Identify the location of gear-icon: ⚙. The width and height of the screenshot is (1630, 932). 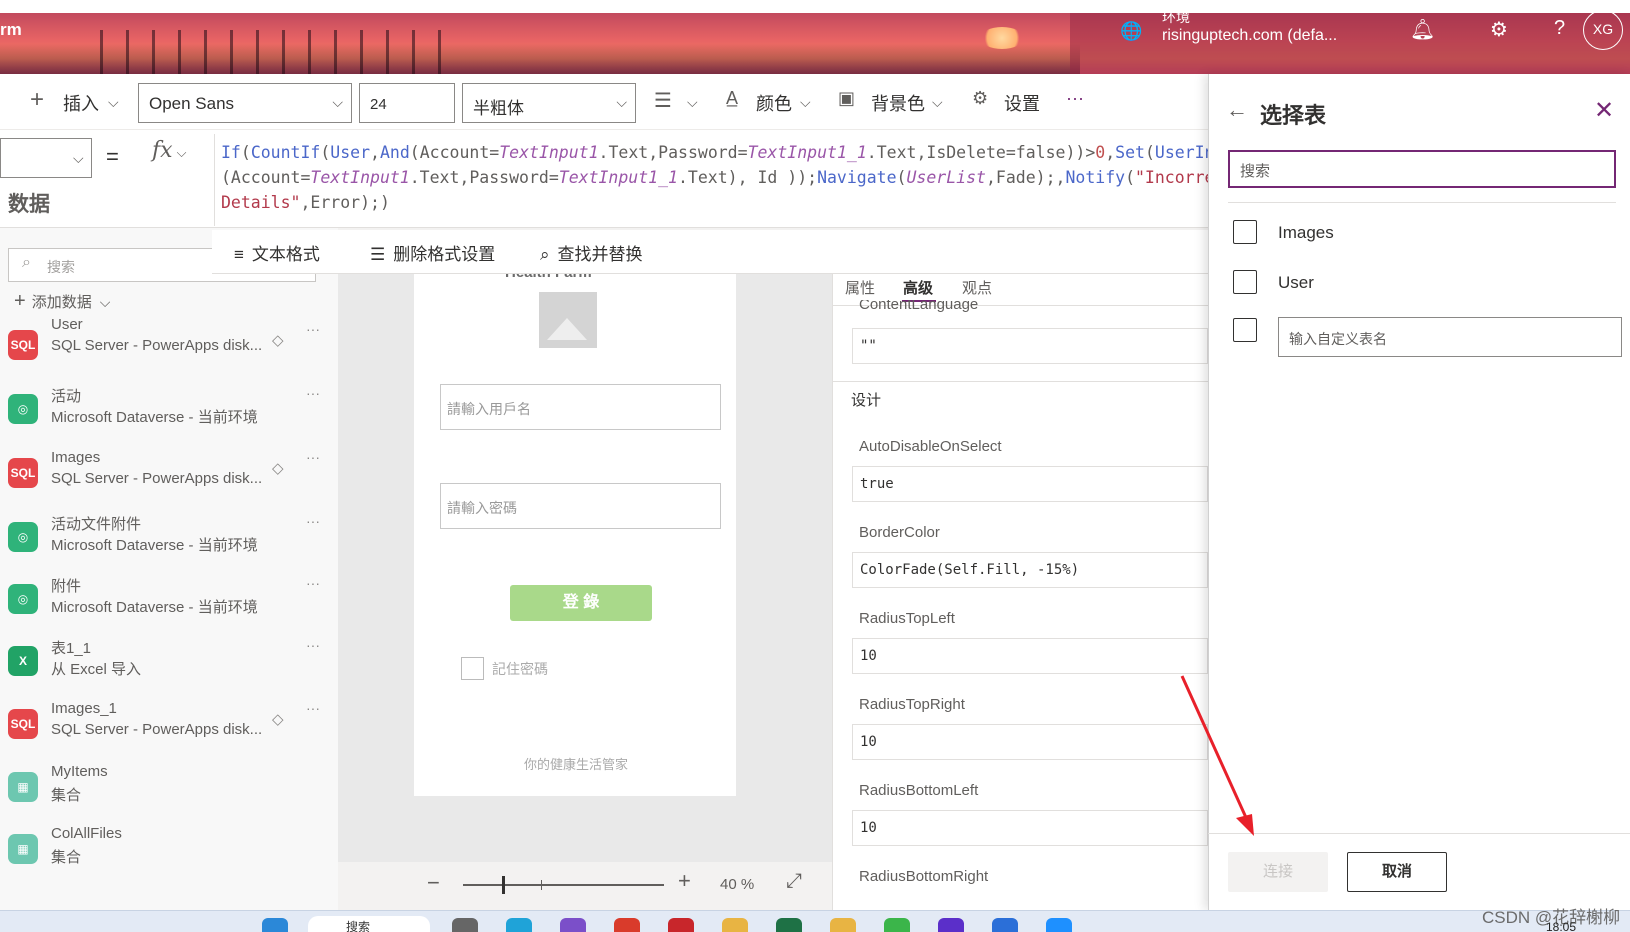
(1499, 29).